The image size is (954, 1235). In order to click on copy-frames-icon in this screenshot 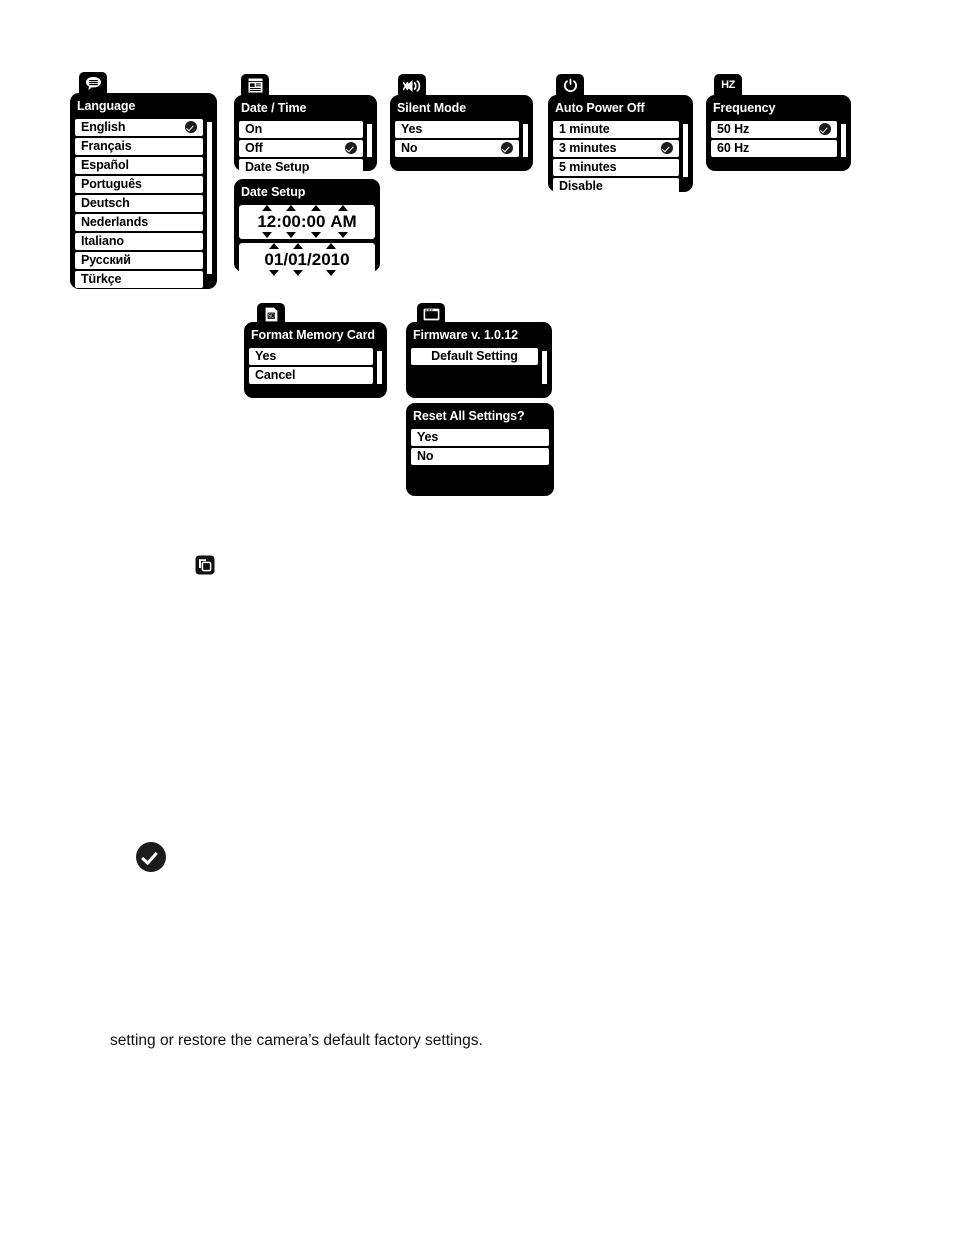, I will do `click(205, 567)`.